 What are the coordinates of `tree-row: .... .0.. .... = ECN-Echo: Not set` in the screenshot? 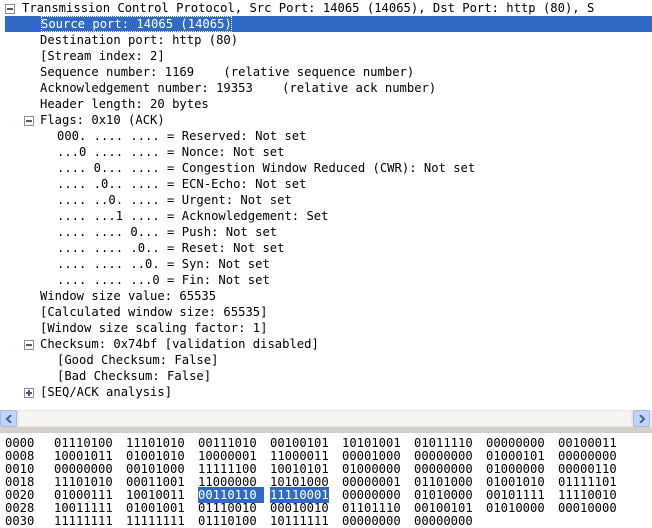 It's located at (326, 184).